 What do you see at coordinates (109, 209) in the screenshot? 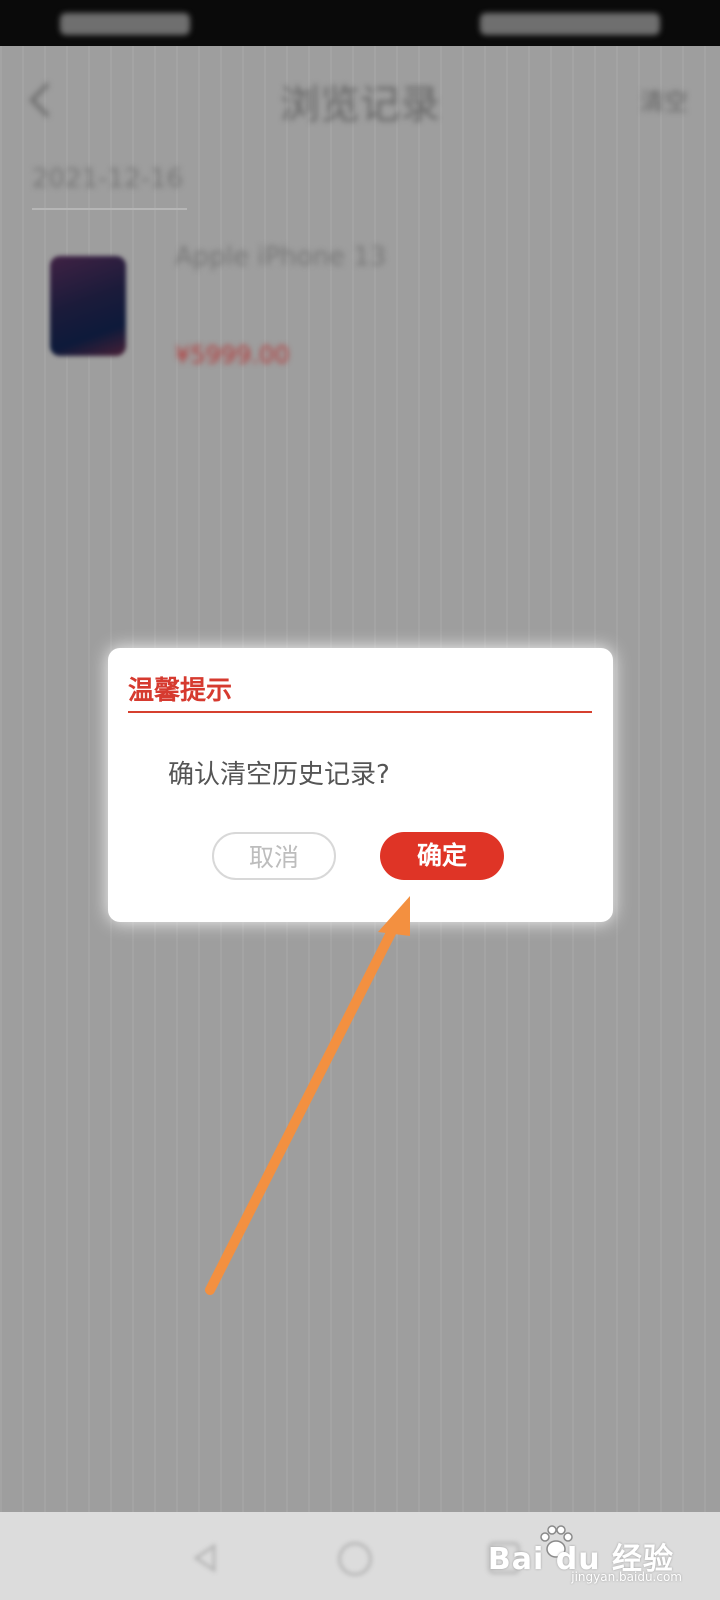
I see `date-underline` at bounding box center [109, 209].